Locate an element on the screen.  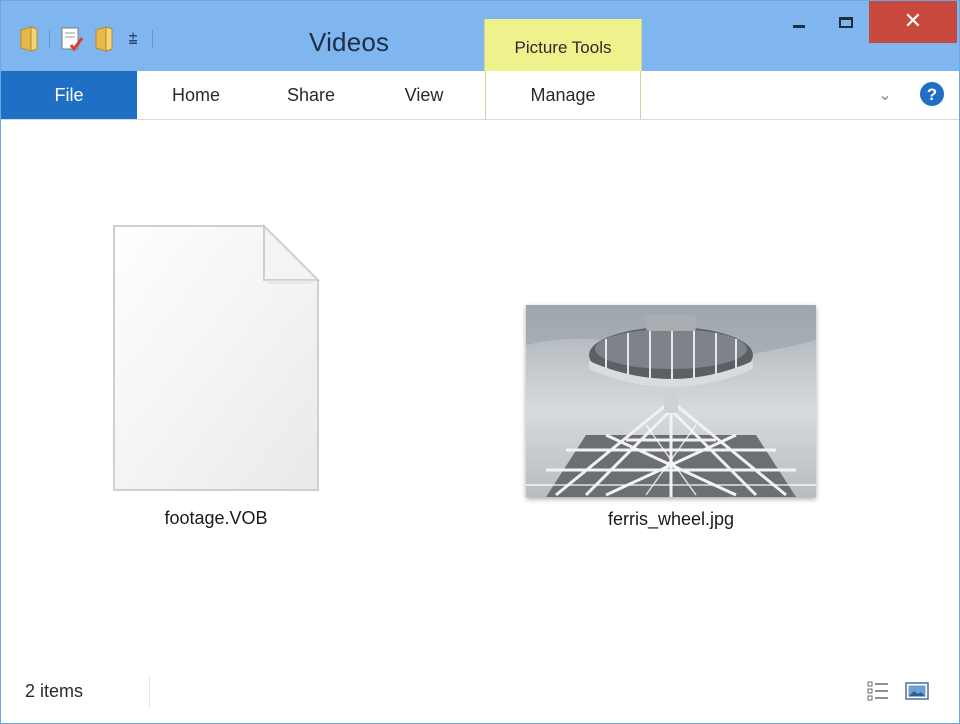
maximize-icon is located at coordinates (846, 22).